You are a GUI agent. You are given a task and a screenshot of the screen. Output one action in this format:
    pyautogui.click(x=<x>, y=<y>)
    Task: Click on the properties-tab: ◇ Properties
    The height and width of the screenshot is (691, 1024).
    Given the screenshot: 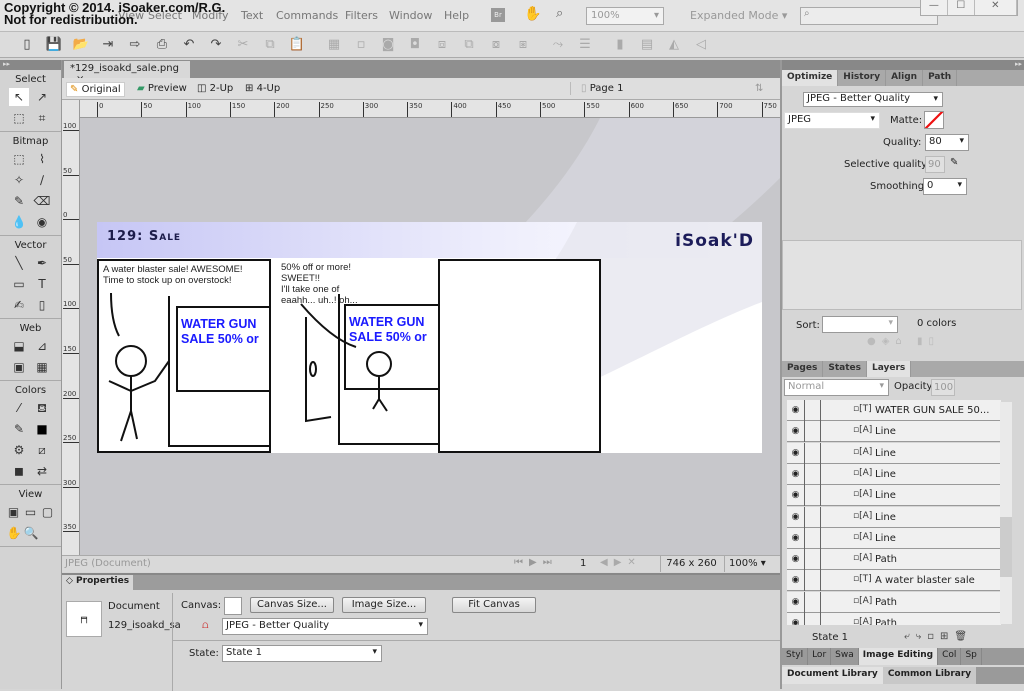 What is the action you would take?
    pyautogui.click(x=98, y=582)
    